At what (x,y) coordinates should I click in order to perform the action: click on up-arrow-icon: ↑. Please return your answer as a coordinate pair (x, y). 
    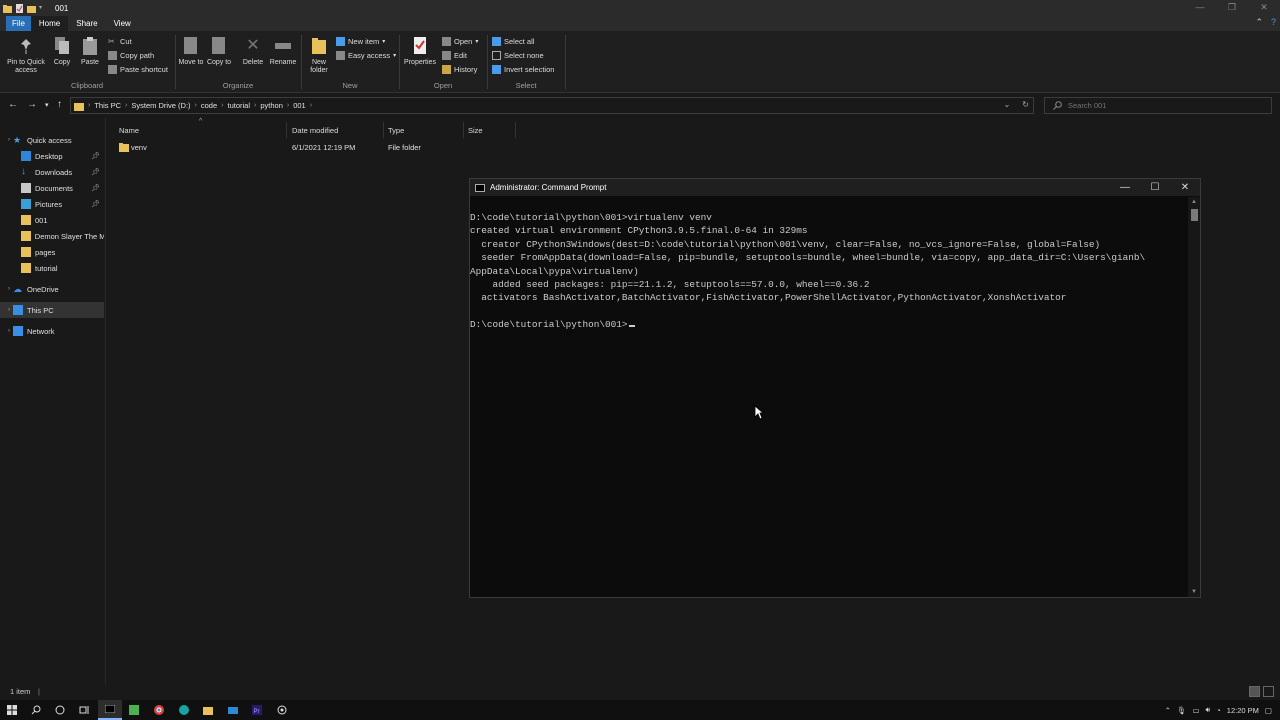
    Looking at the image, I should click on (59, 104).